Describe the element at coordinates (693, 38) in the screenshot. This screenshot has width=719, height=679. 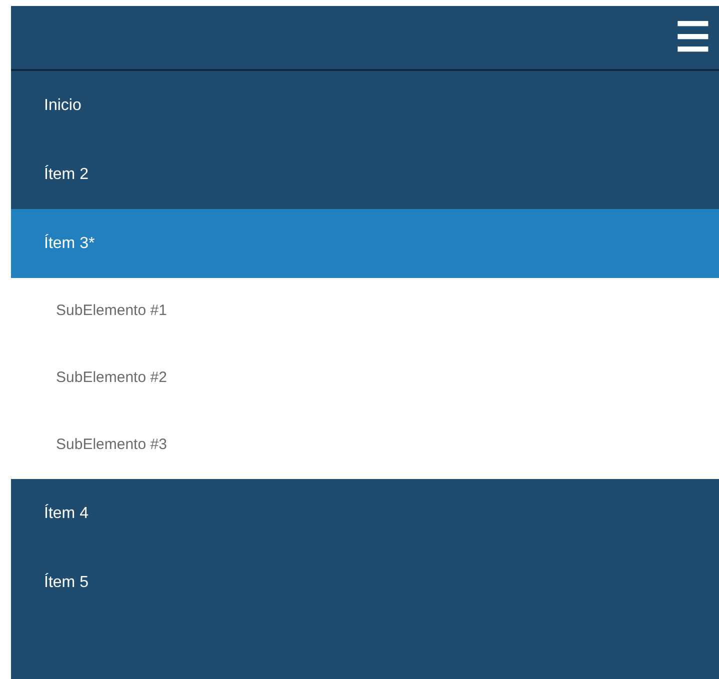
I see `menu-button: ☰` at that location.